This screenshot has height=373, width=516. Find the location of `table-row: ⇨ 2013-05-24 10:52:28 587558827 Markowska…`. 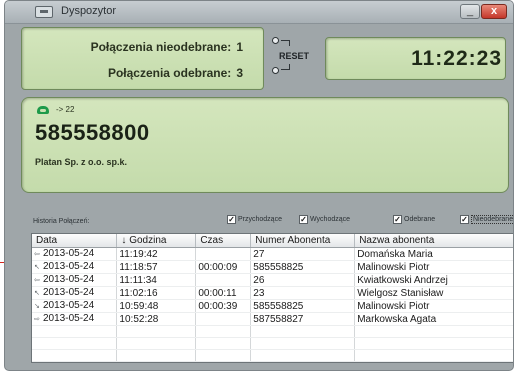

table-row: ⇨ 2013-05-24 10:52:28 587558827 Markowska… is located at coordinates (272, 319).